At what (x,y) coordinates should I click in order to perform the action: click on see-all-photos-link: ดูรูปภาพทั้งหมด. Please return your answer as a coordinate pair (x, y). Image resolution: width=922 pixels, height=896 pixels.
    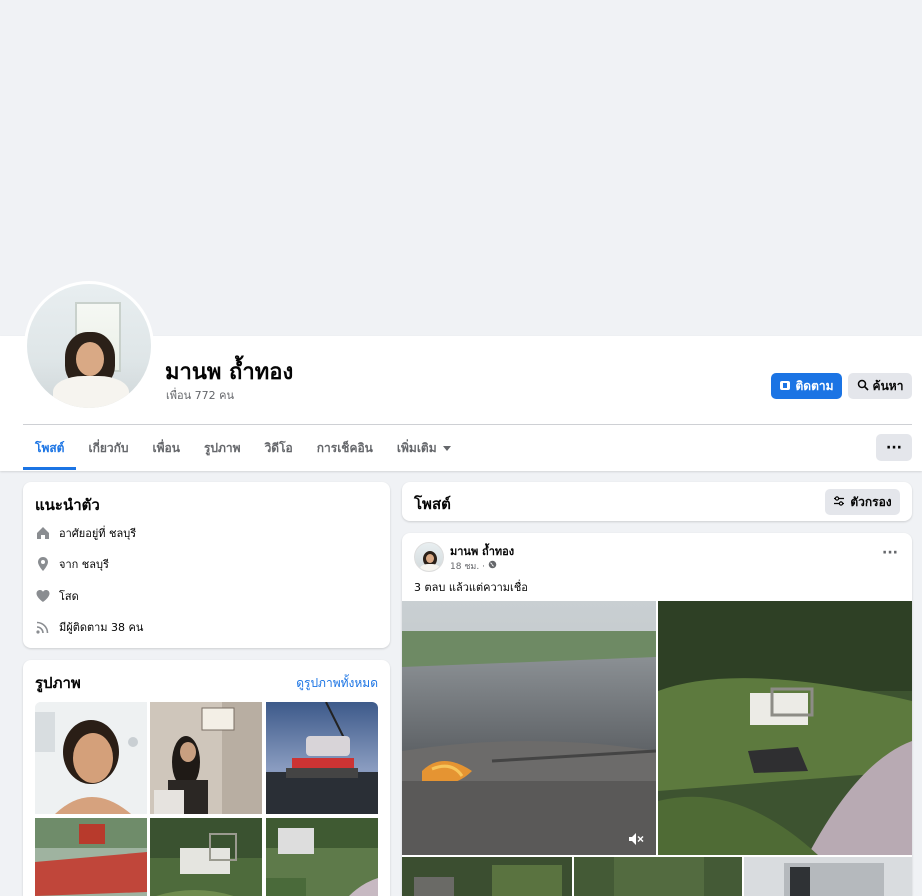
    Looking at the image, I should click on (337, 683).